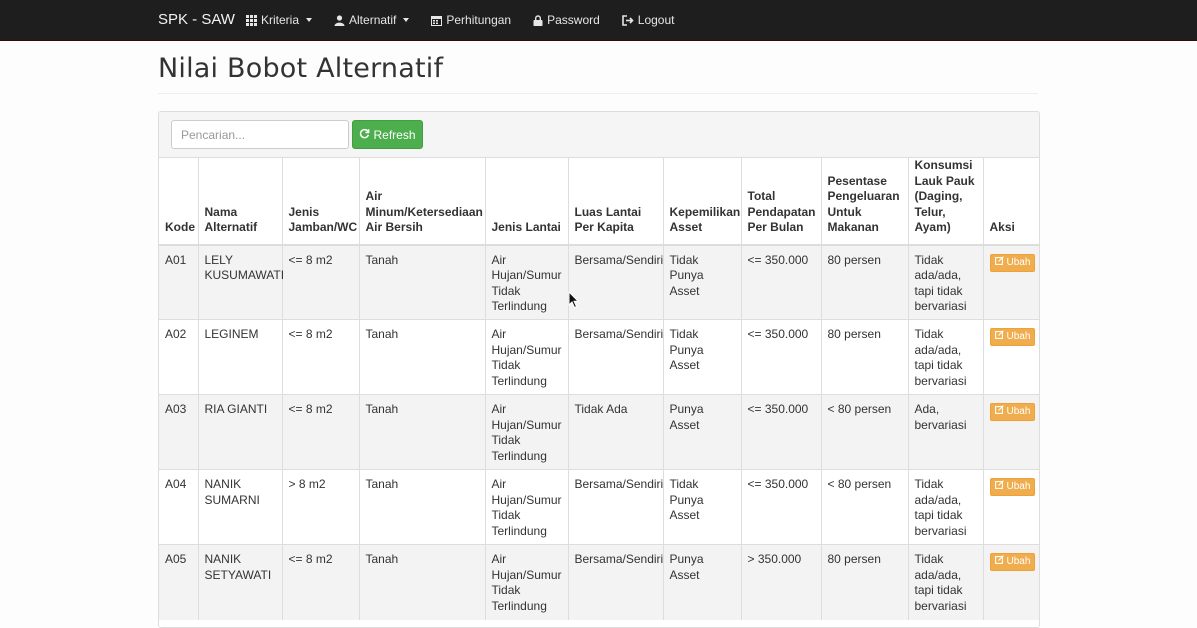  What do you see at coordinates (574, 301) in the screenshot?
I see `mouse-cursor-icon` at bounding box center [574, 301].